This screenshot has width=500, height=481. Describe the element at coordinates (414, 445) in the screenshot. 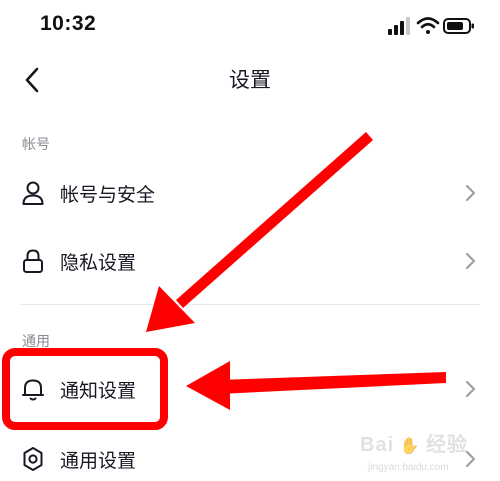

I see `watermark-logo: Bai ✋ 经验` at that location.